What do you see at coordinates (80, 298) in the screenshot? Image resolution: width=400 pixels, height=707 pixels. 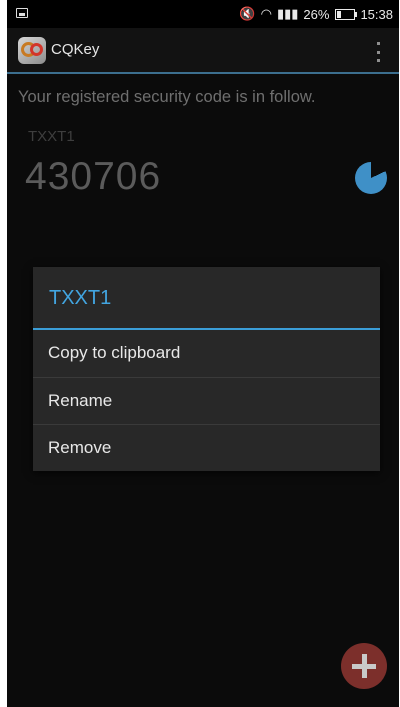 I see `dialog-title: TXXT1` at bounding box center [80, 298].